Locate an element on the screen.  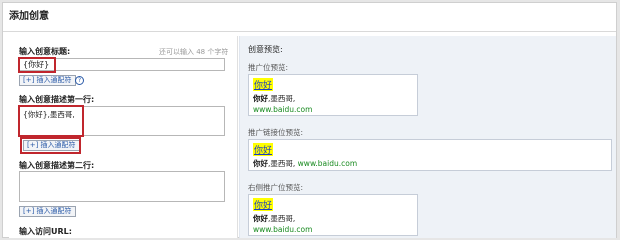
page-title: 添加创意 is located at coordinates (29, 16).